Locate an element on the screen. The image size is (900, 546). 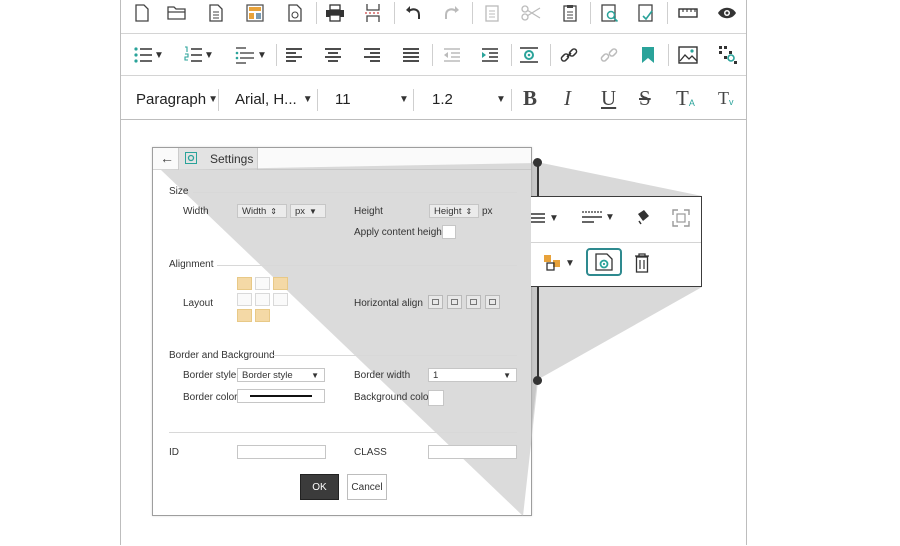
image-replace-dropdown: ▼ is located at coordinates (559, 263).